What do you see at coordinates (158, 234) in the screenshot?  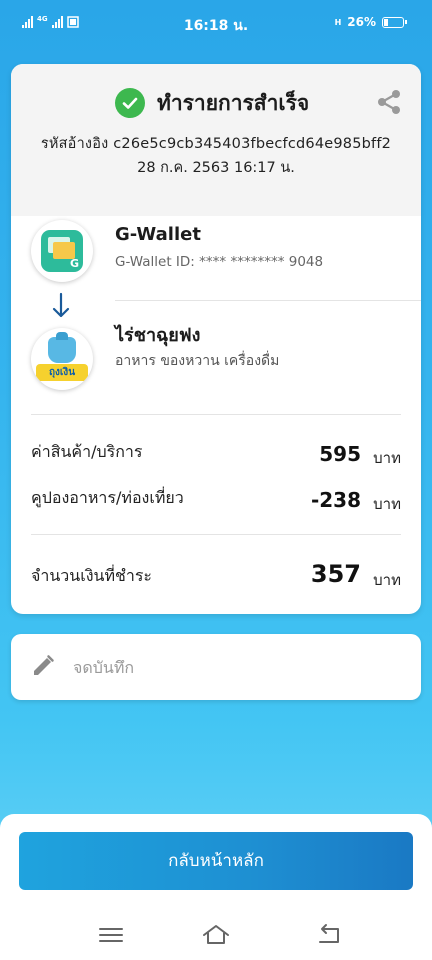 I see `source-name: G-Wallet` at bounding box center [158, 234].